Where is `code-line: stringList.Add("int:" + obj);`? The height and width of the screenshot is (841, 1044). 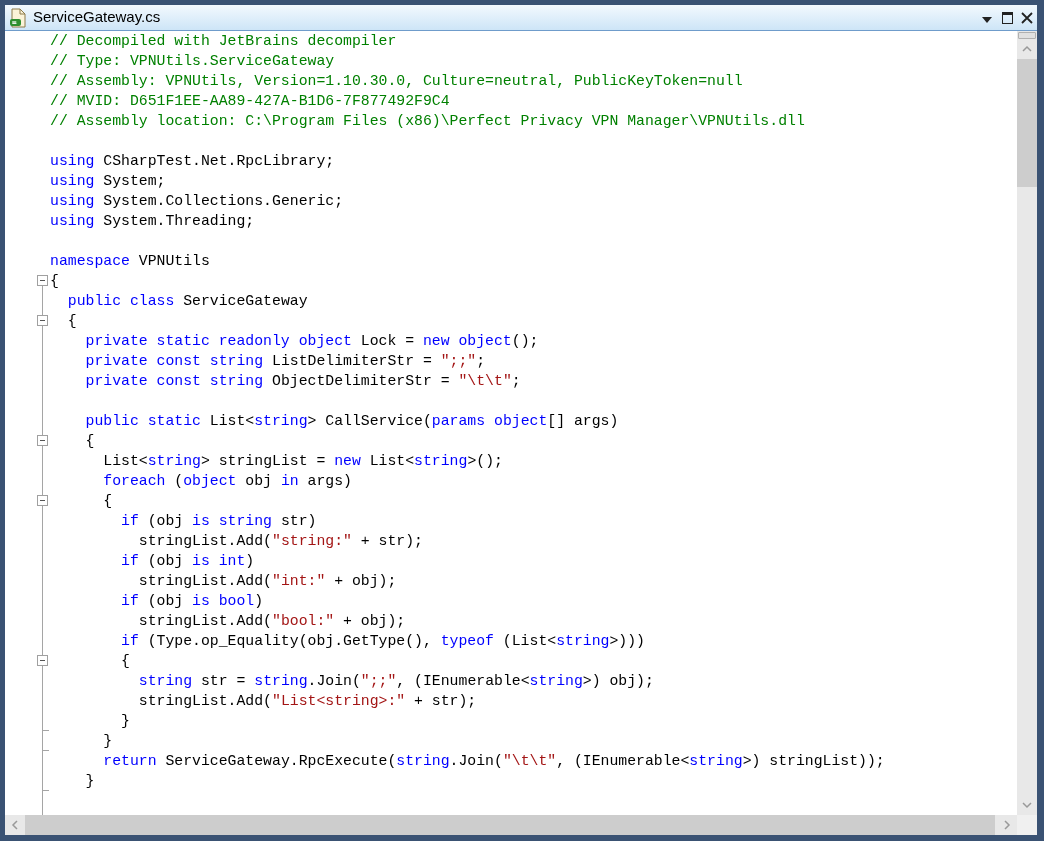
code-line: stringList.Add("int:" + obj); is located at coordinates (267, 581).